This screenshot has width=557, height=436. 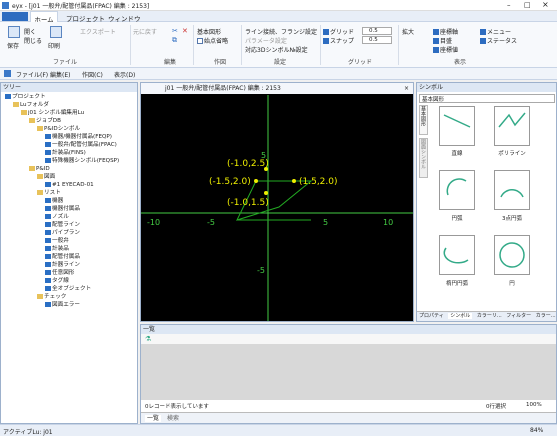 I want to click on tree-item: j01 シンボル編集用Lu, so click(x=52, y=113).